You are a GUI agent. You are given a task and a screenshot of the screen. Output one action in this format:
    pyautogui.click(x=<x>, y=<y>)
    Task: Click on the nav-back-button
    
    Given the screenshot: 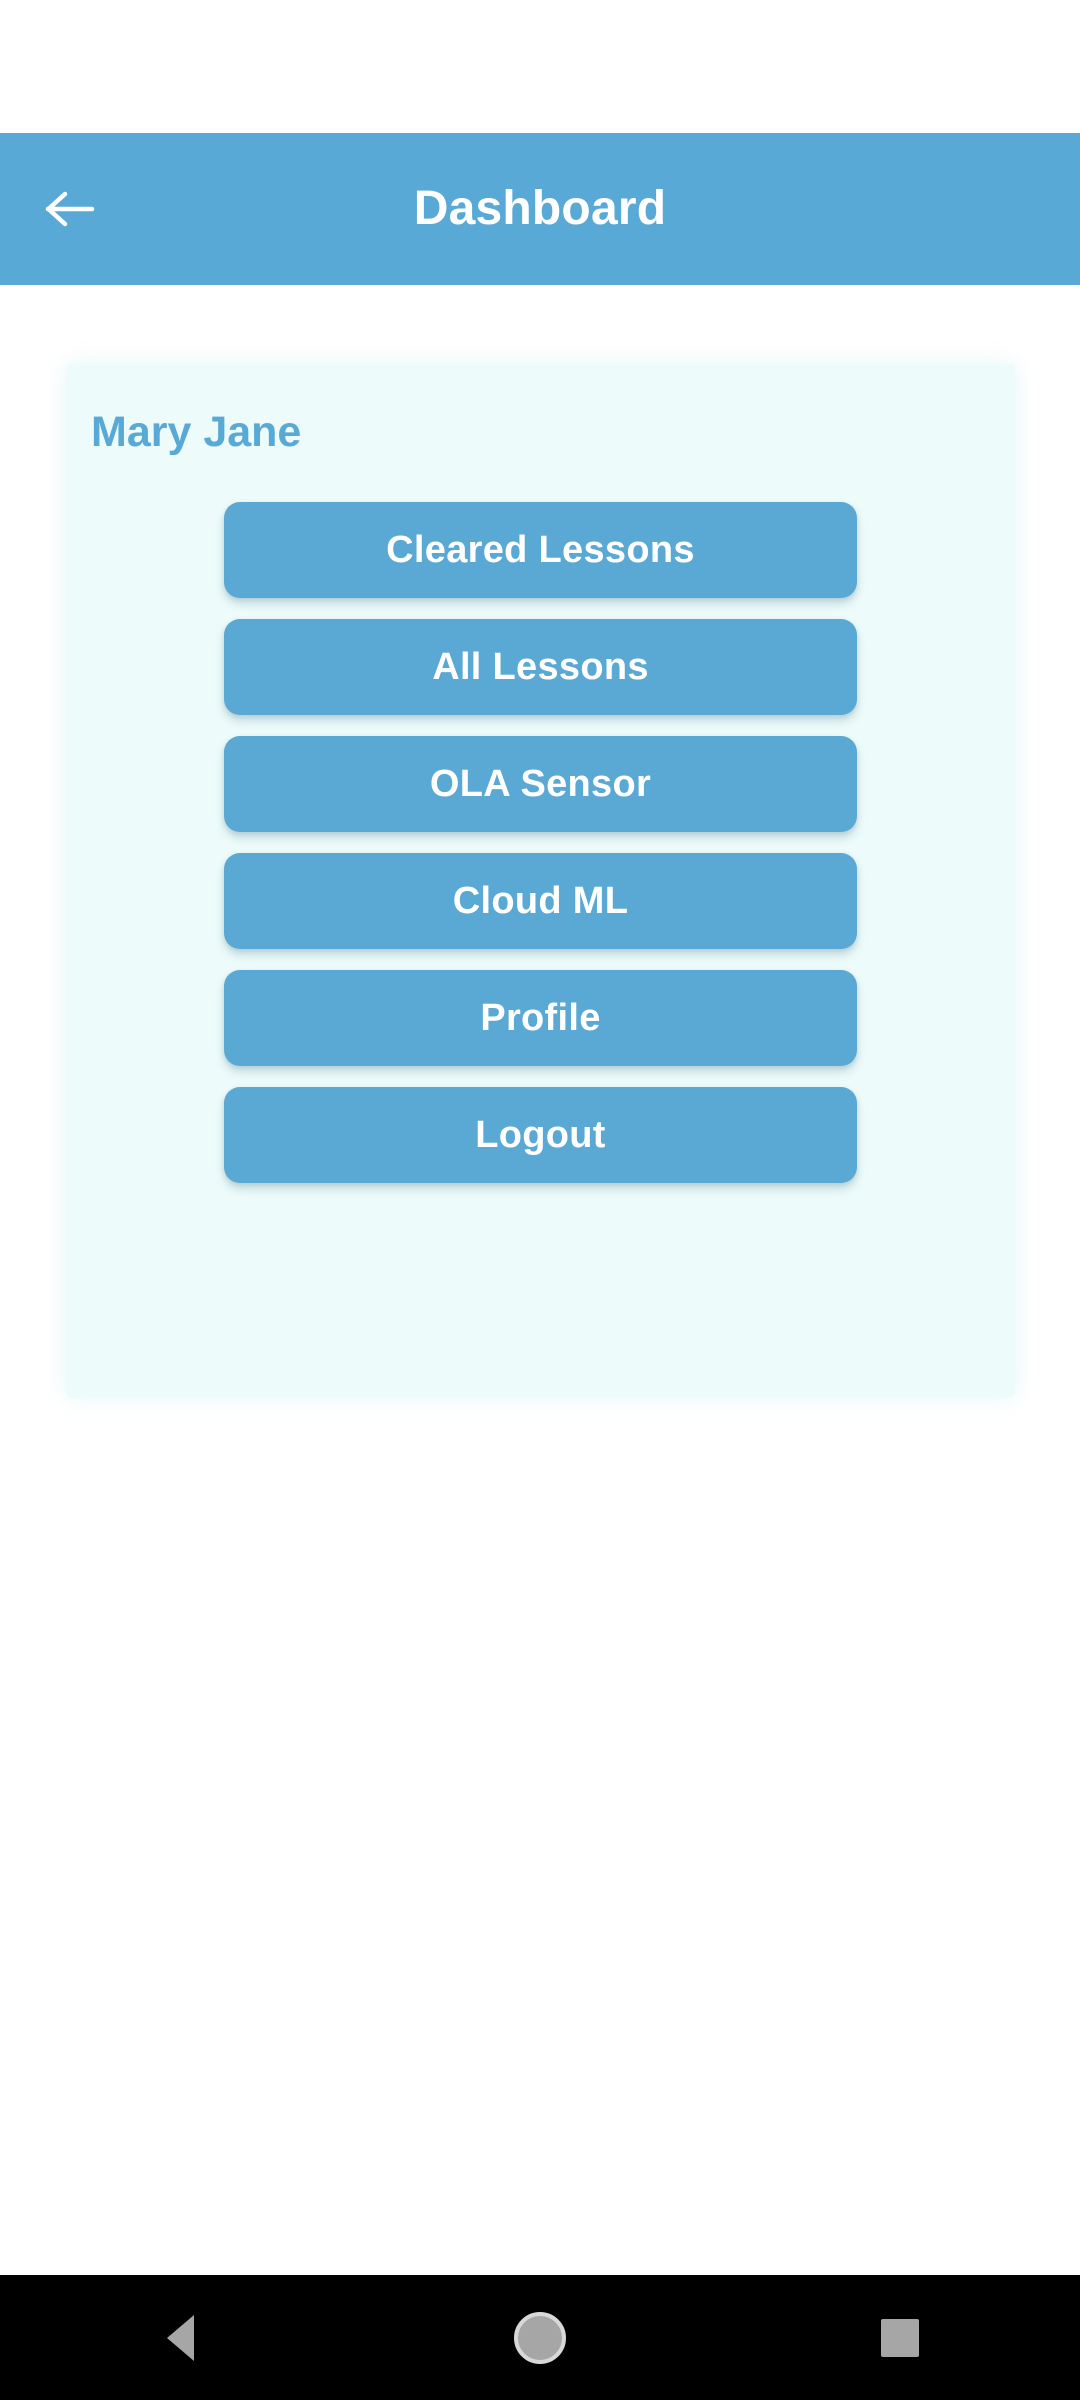 What is the action you would take?
    pyautogui.click(x=180, y=2337)
    